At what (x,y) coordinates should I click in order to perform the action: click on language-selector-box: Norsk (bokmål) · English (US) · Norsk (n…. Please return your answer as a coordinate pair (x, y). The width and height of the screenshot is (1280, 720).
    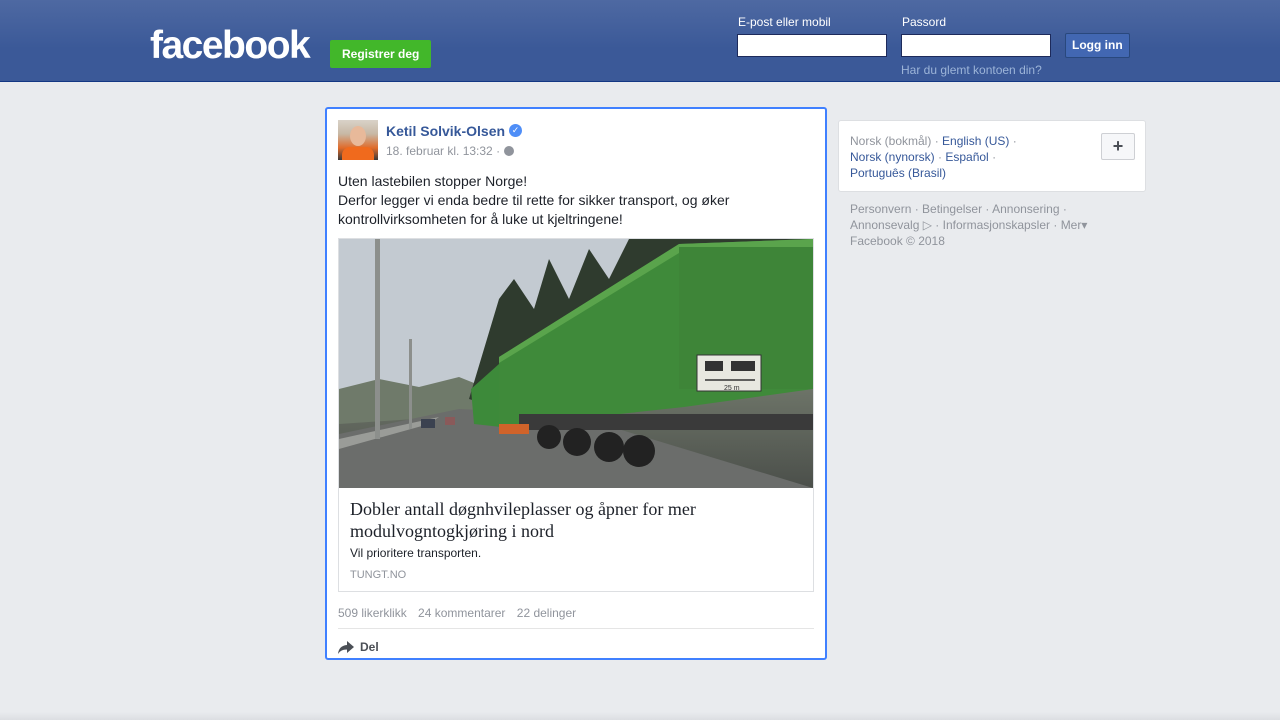
    Looking at the image, I should click on (992, 156).